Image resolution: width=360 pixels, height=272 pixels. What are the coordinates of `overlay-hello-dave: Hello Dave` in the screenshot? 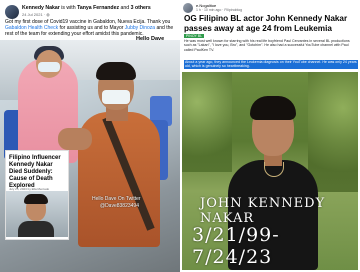 It's located at (150, 39).